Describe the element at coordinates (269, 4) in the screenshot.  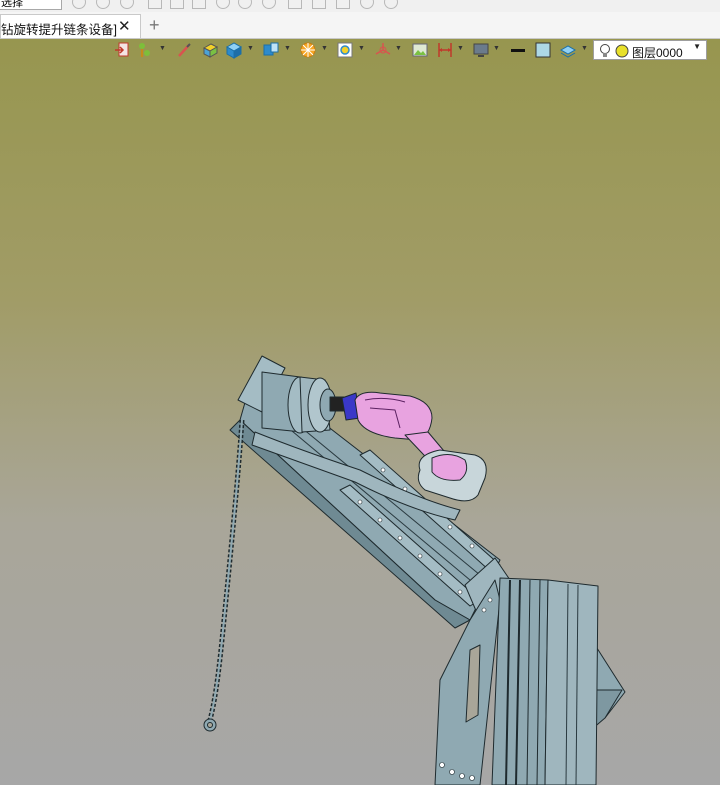
I see `spline-icon` at that location.